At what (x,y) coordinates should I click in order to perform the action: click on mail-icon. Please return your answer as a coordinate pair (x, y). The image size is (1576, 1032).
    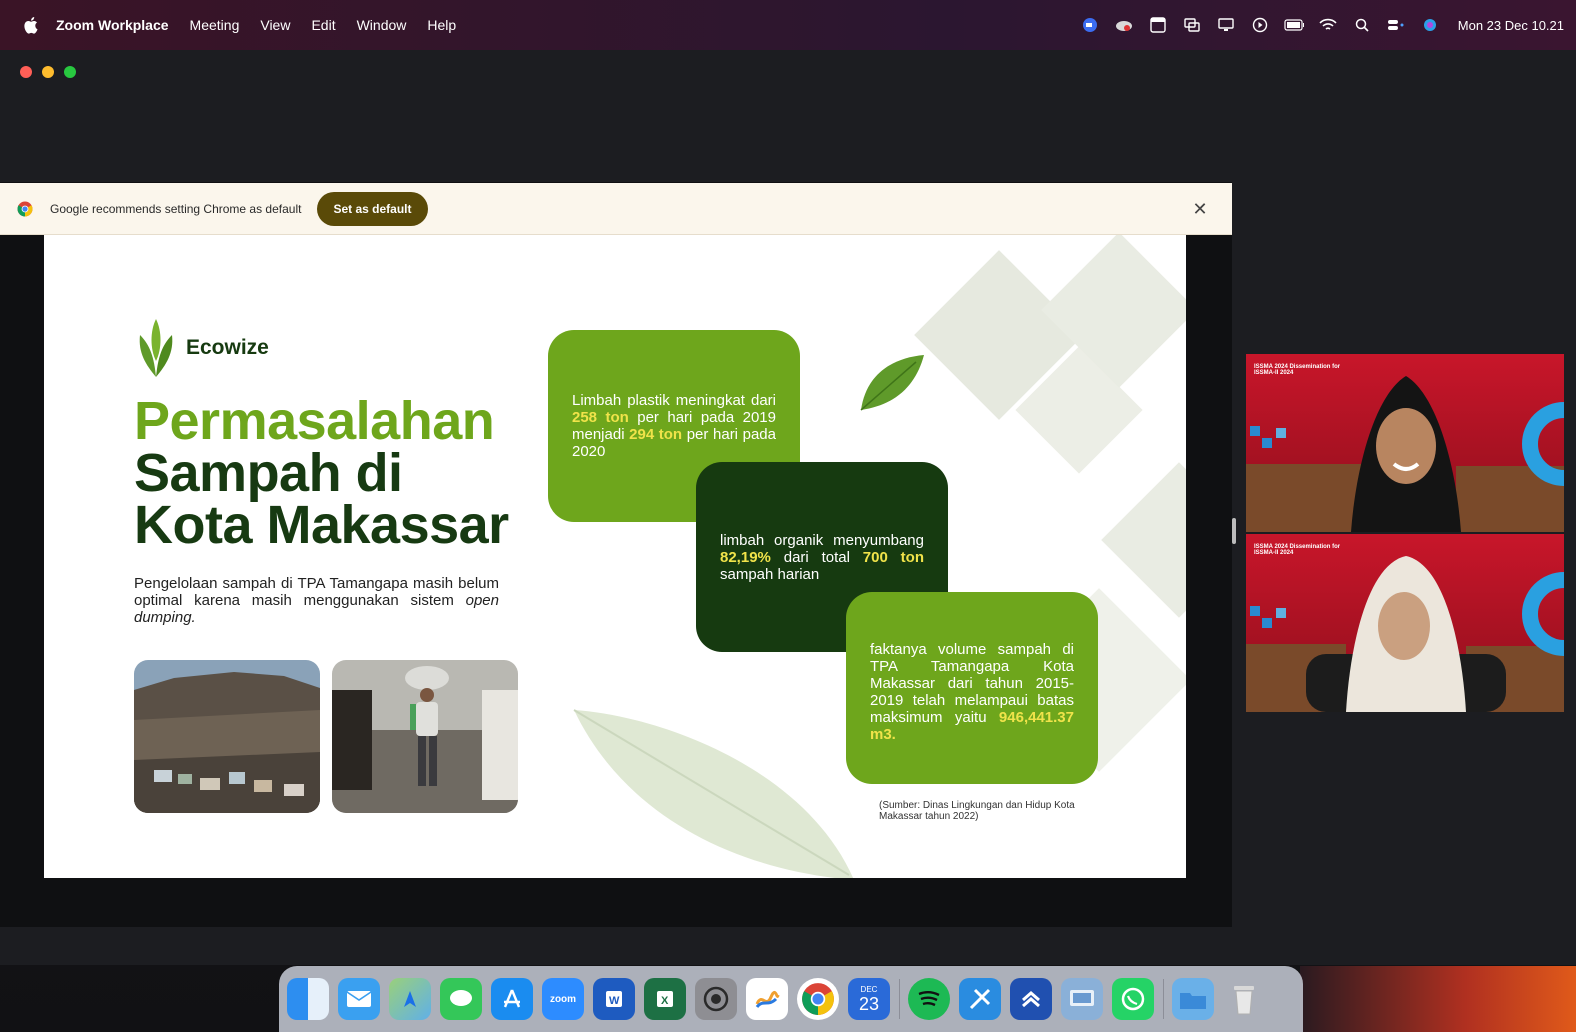
    Looking at the image, I should click on (359, 999).